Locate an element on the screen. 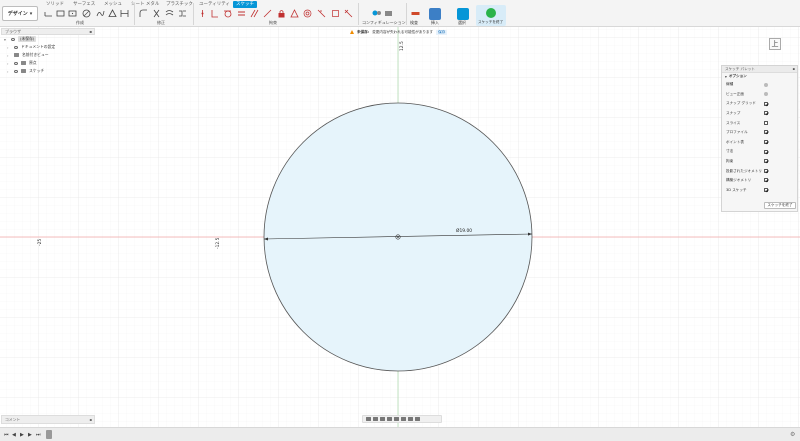 The width and height of the screenshot is (800, 441). mirror-tool-icon is located at coordinates (182, 13).